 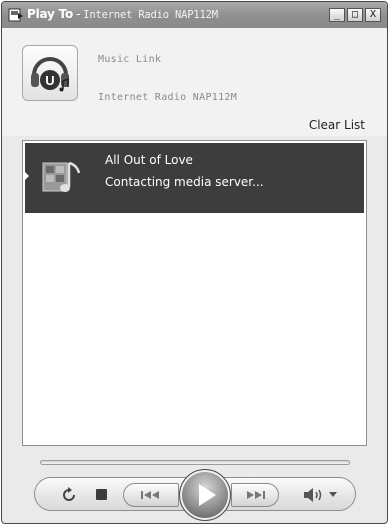 I want to click on previous-button, so click(x=151, y=495).